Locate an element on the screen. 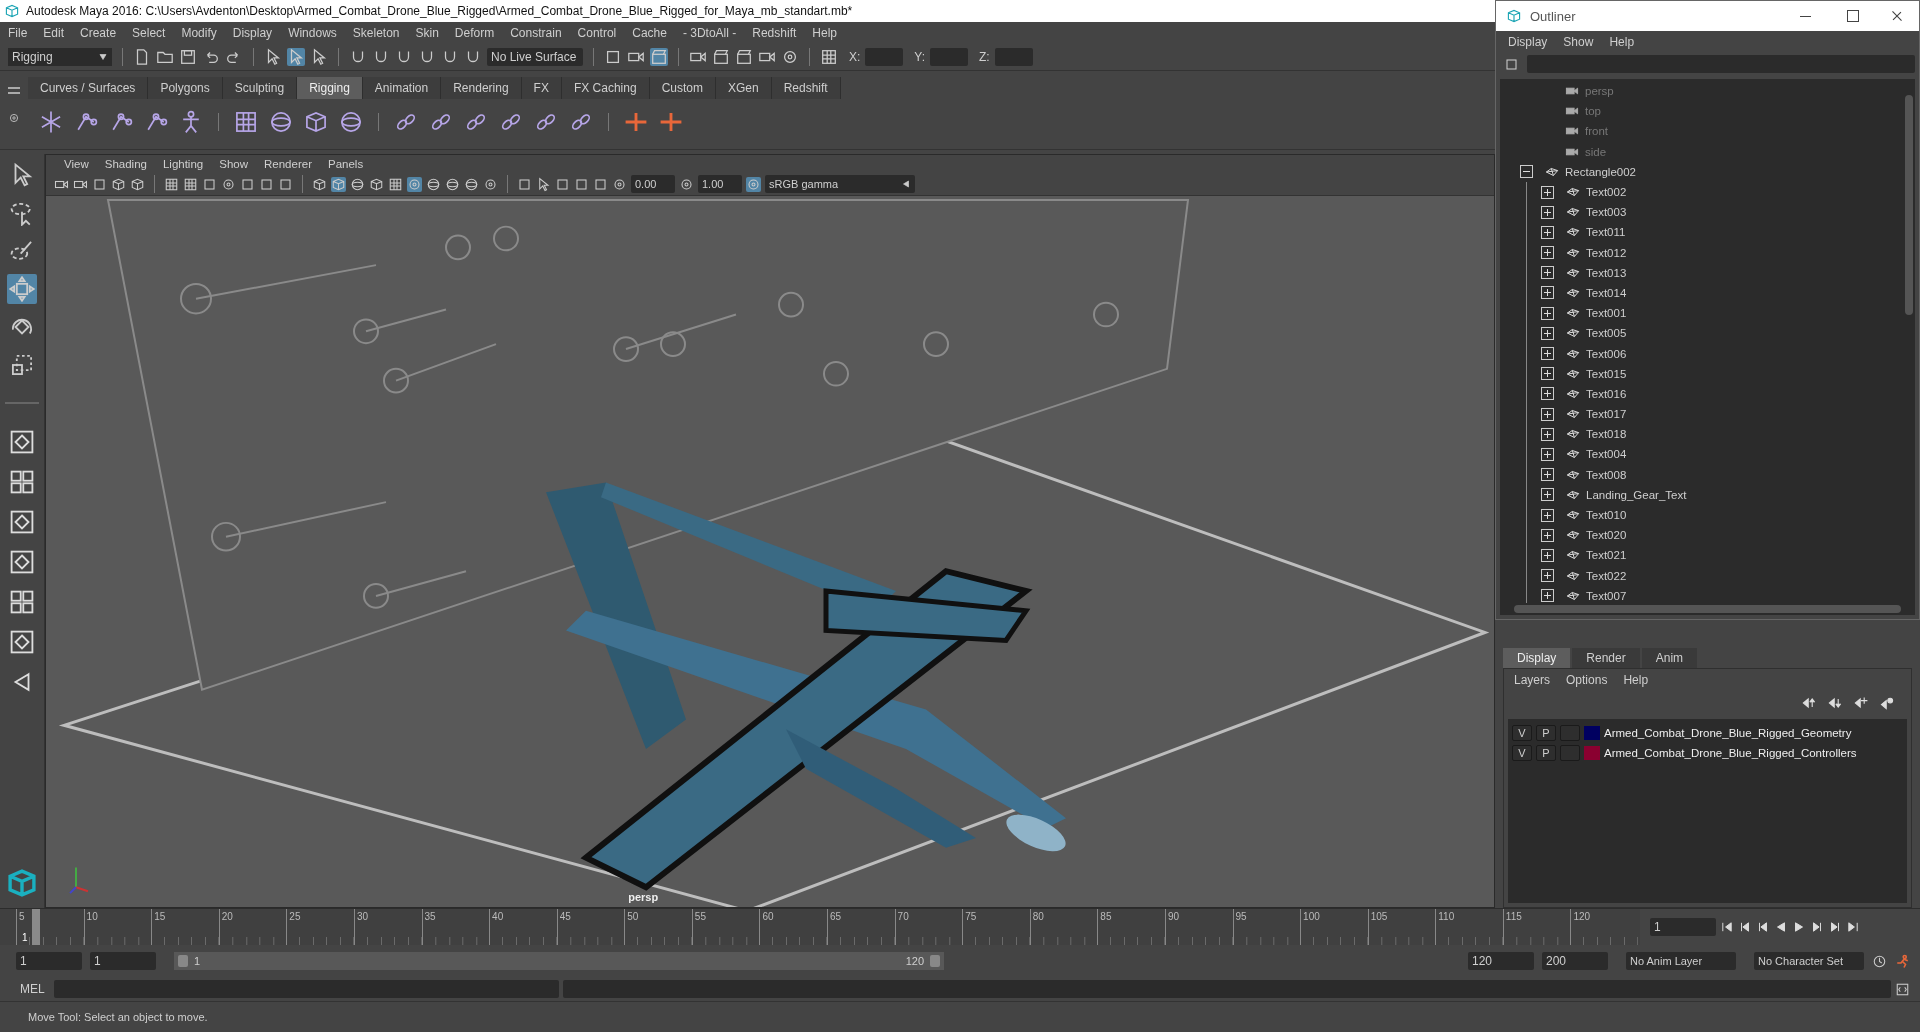 This screenshot has height=1032, width=1920. panel-menu-item: Show is located at coordinates (233, 164).